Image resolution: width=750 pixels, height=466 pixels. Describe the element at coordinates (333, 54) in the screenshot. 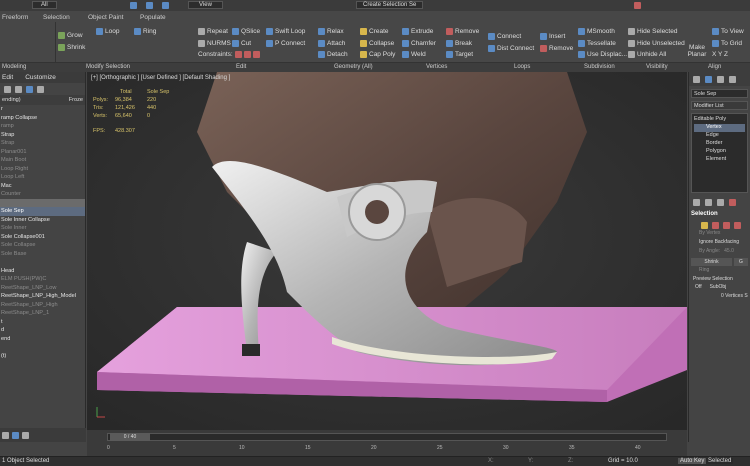

I see `detach-button: Detach` at that location.